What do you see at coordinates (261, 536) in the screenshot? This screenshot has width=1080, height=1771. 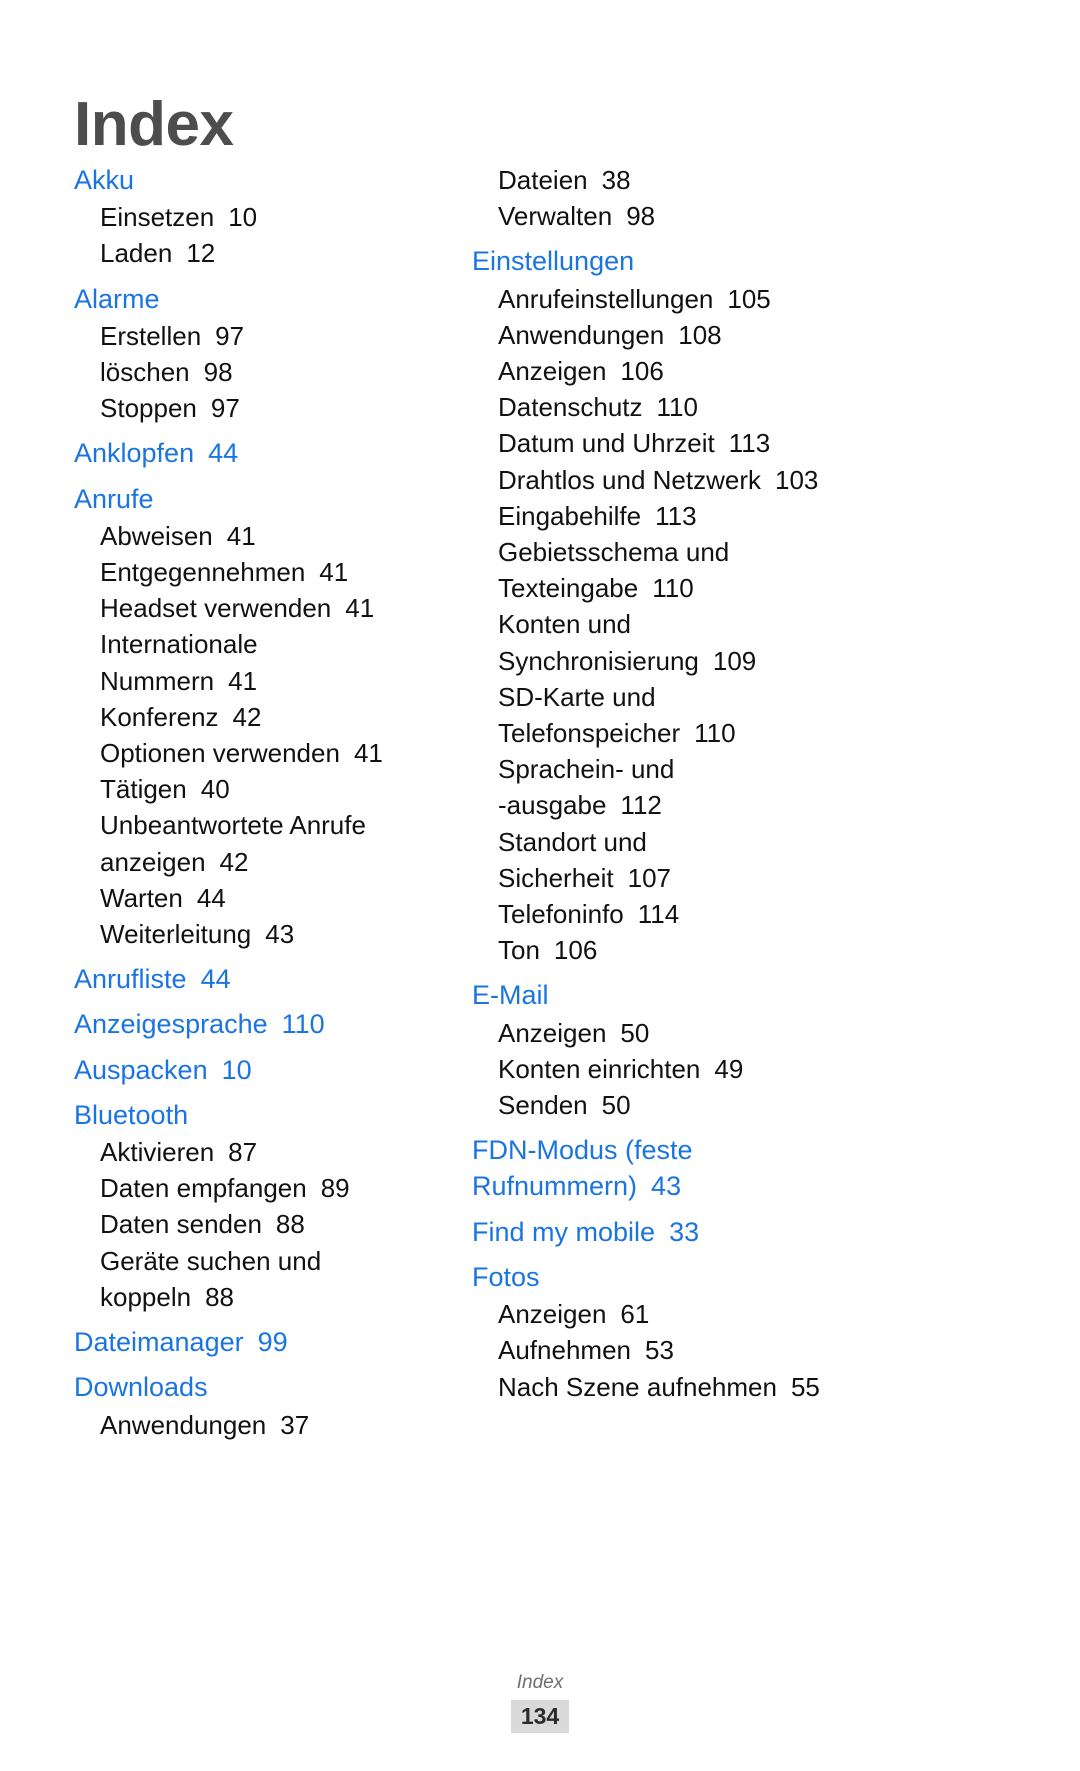 I see `index-subentry: Abweisen 41` at bounding box center [261, 536].